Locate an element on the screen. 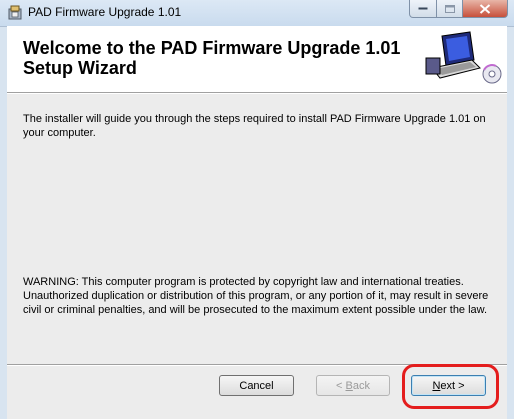  close-icon is located at coordinates (485, 8).